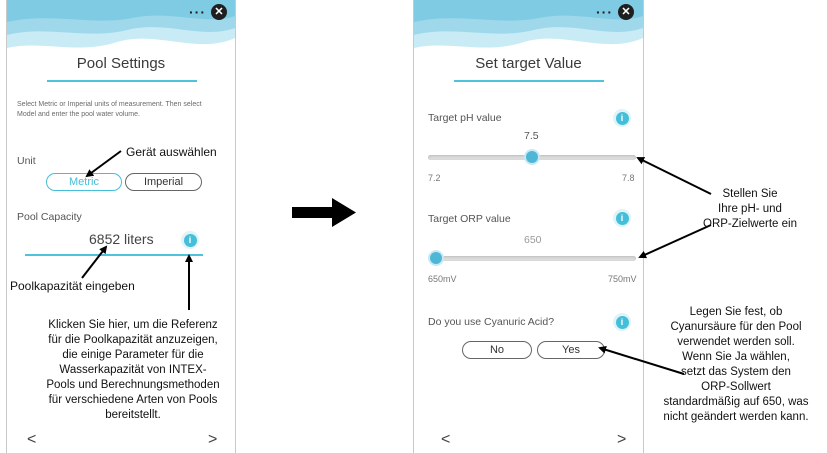  What do you see at coordinates (133, 340) in the screenshot?
I see `annotation-line: für die Poolkapazität anzuzeigen,` at bounding box center [133, 340].